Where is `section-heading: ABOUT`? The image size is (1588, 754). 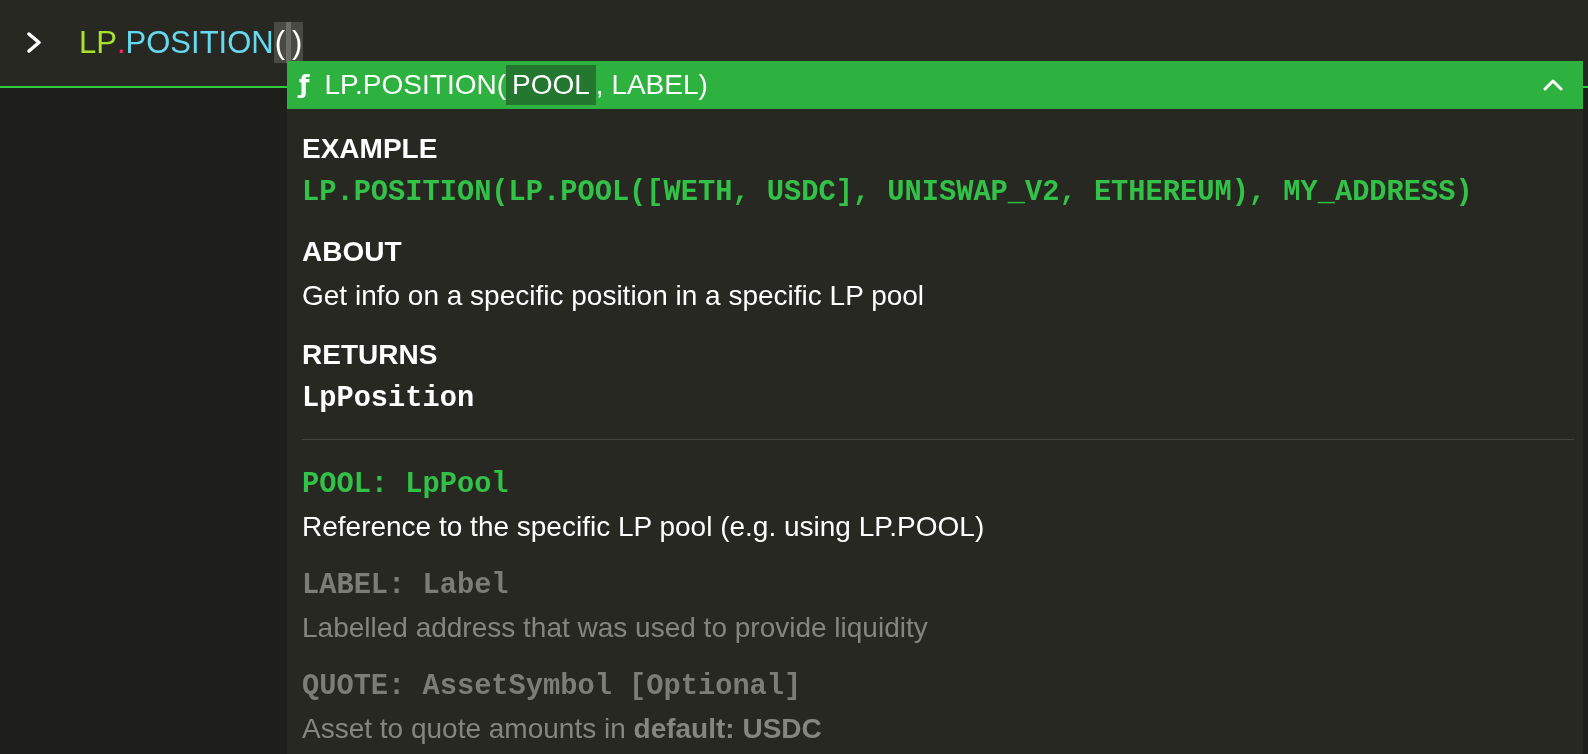
section-heading: ABOUT is located at coordinates (352, 252).